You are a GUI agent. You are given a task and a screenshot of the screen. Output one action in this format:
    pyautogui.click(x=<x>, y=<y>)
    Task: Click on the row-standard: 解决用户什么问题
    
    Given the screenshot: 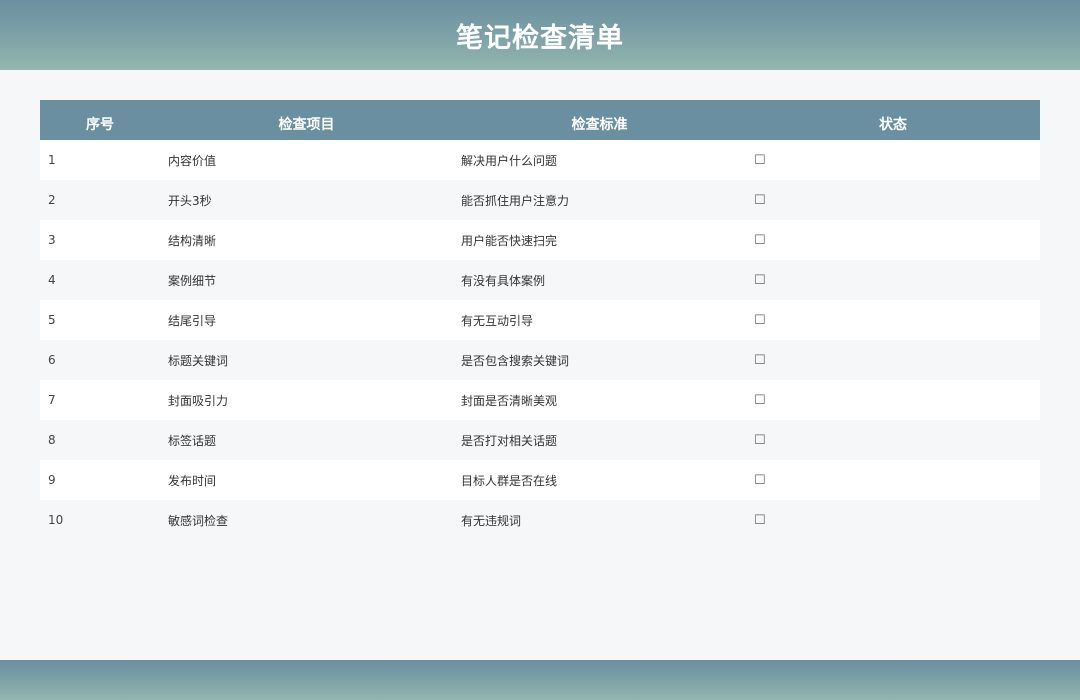 What is the action you would take?
    pyautogui.click(x=509, y=160)
    